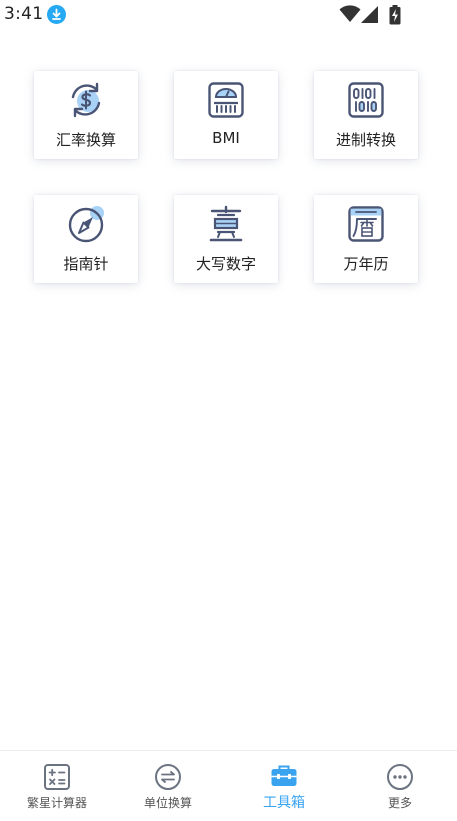  I want to click on tool-compass: 指南针, so click(86, 239).